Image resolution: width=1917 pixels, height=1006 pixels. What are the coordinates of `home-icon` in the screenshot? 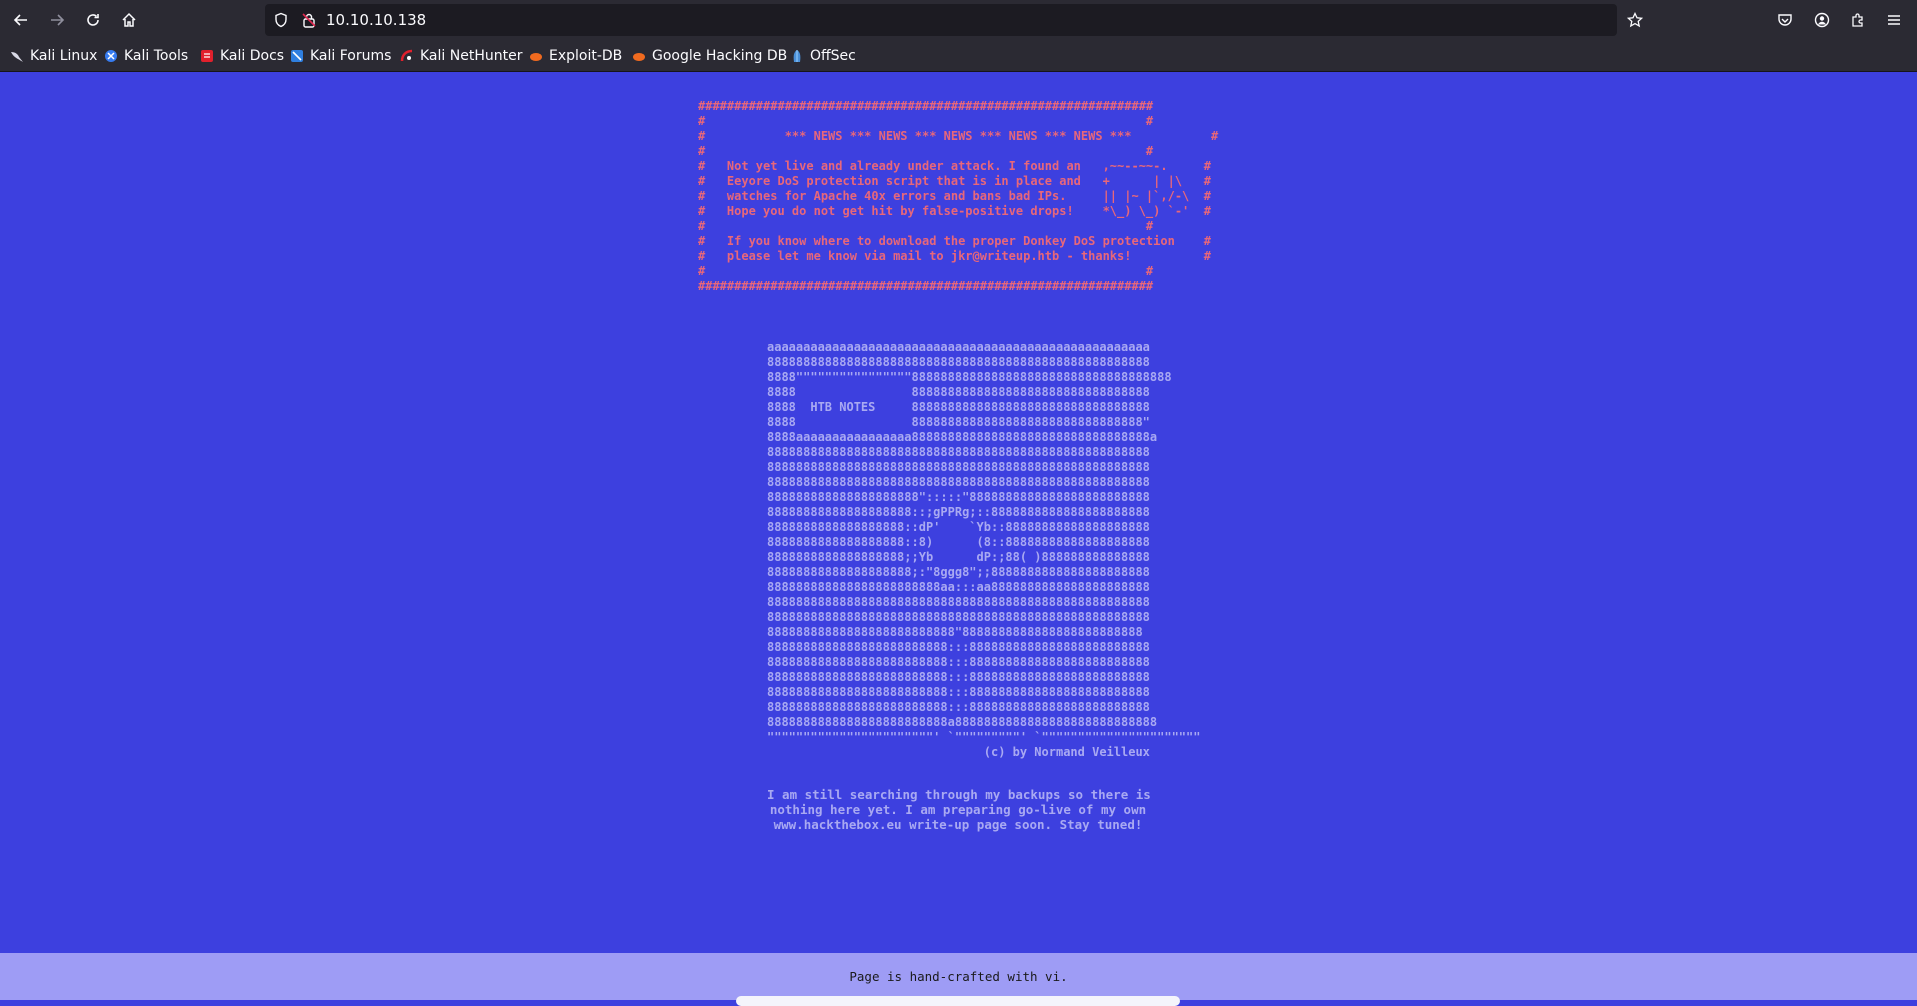 It's located at (129, 19).